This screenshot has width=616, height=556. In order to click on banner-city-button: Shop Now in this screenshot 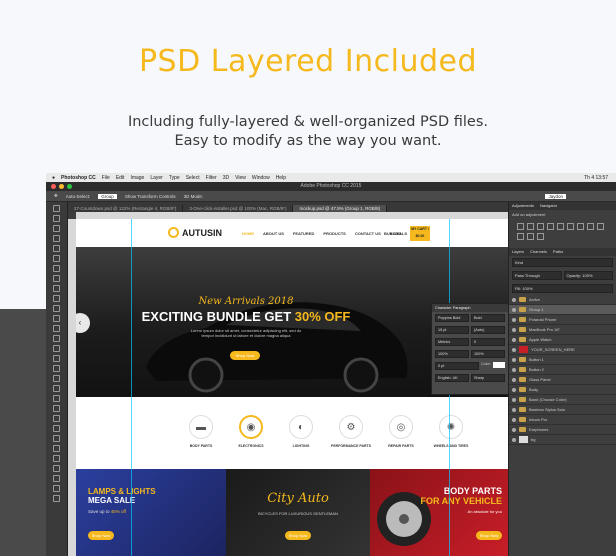, I will do `click(298, 535)`.